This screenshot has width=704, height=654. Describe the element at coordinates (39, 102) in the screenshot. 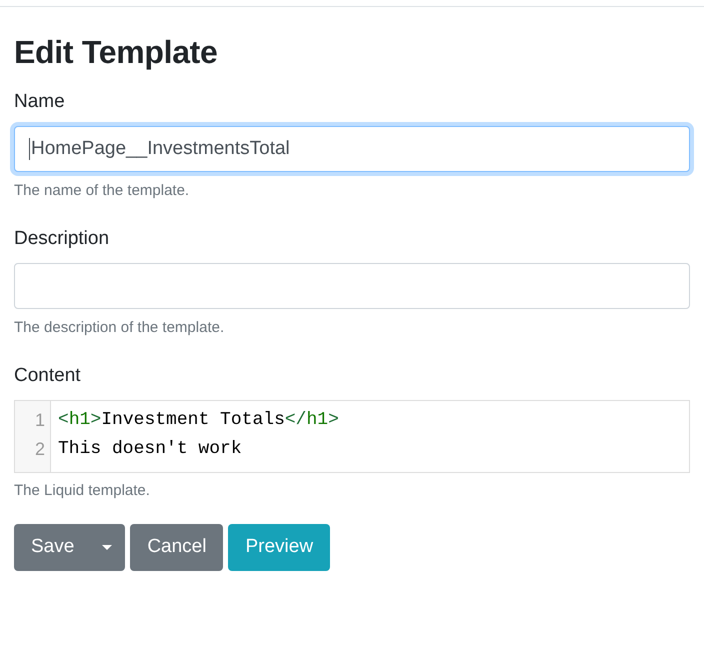

I see `field-label: Name` at that location.